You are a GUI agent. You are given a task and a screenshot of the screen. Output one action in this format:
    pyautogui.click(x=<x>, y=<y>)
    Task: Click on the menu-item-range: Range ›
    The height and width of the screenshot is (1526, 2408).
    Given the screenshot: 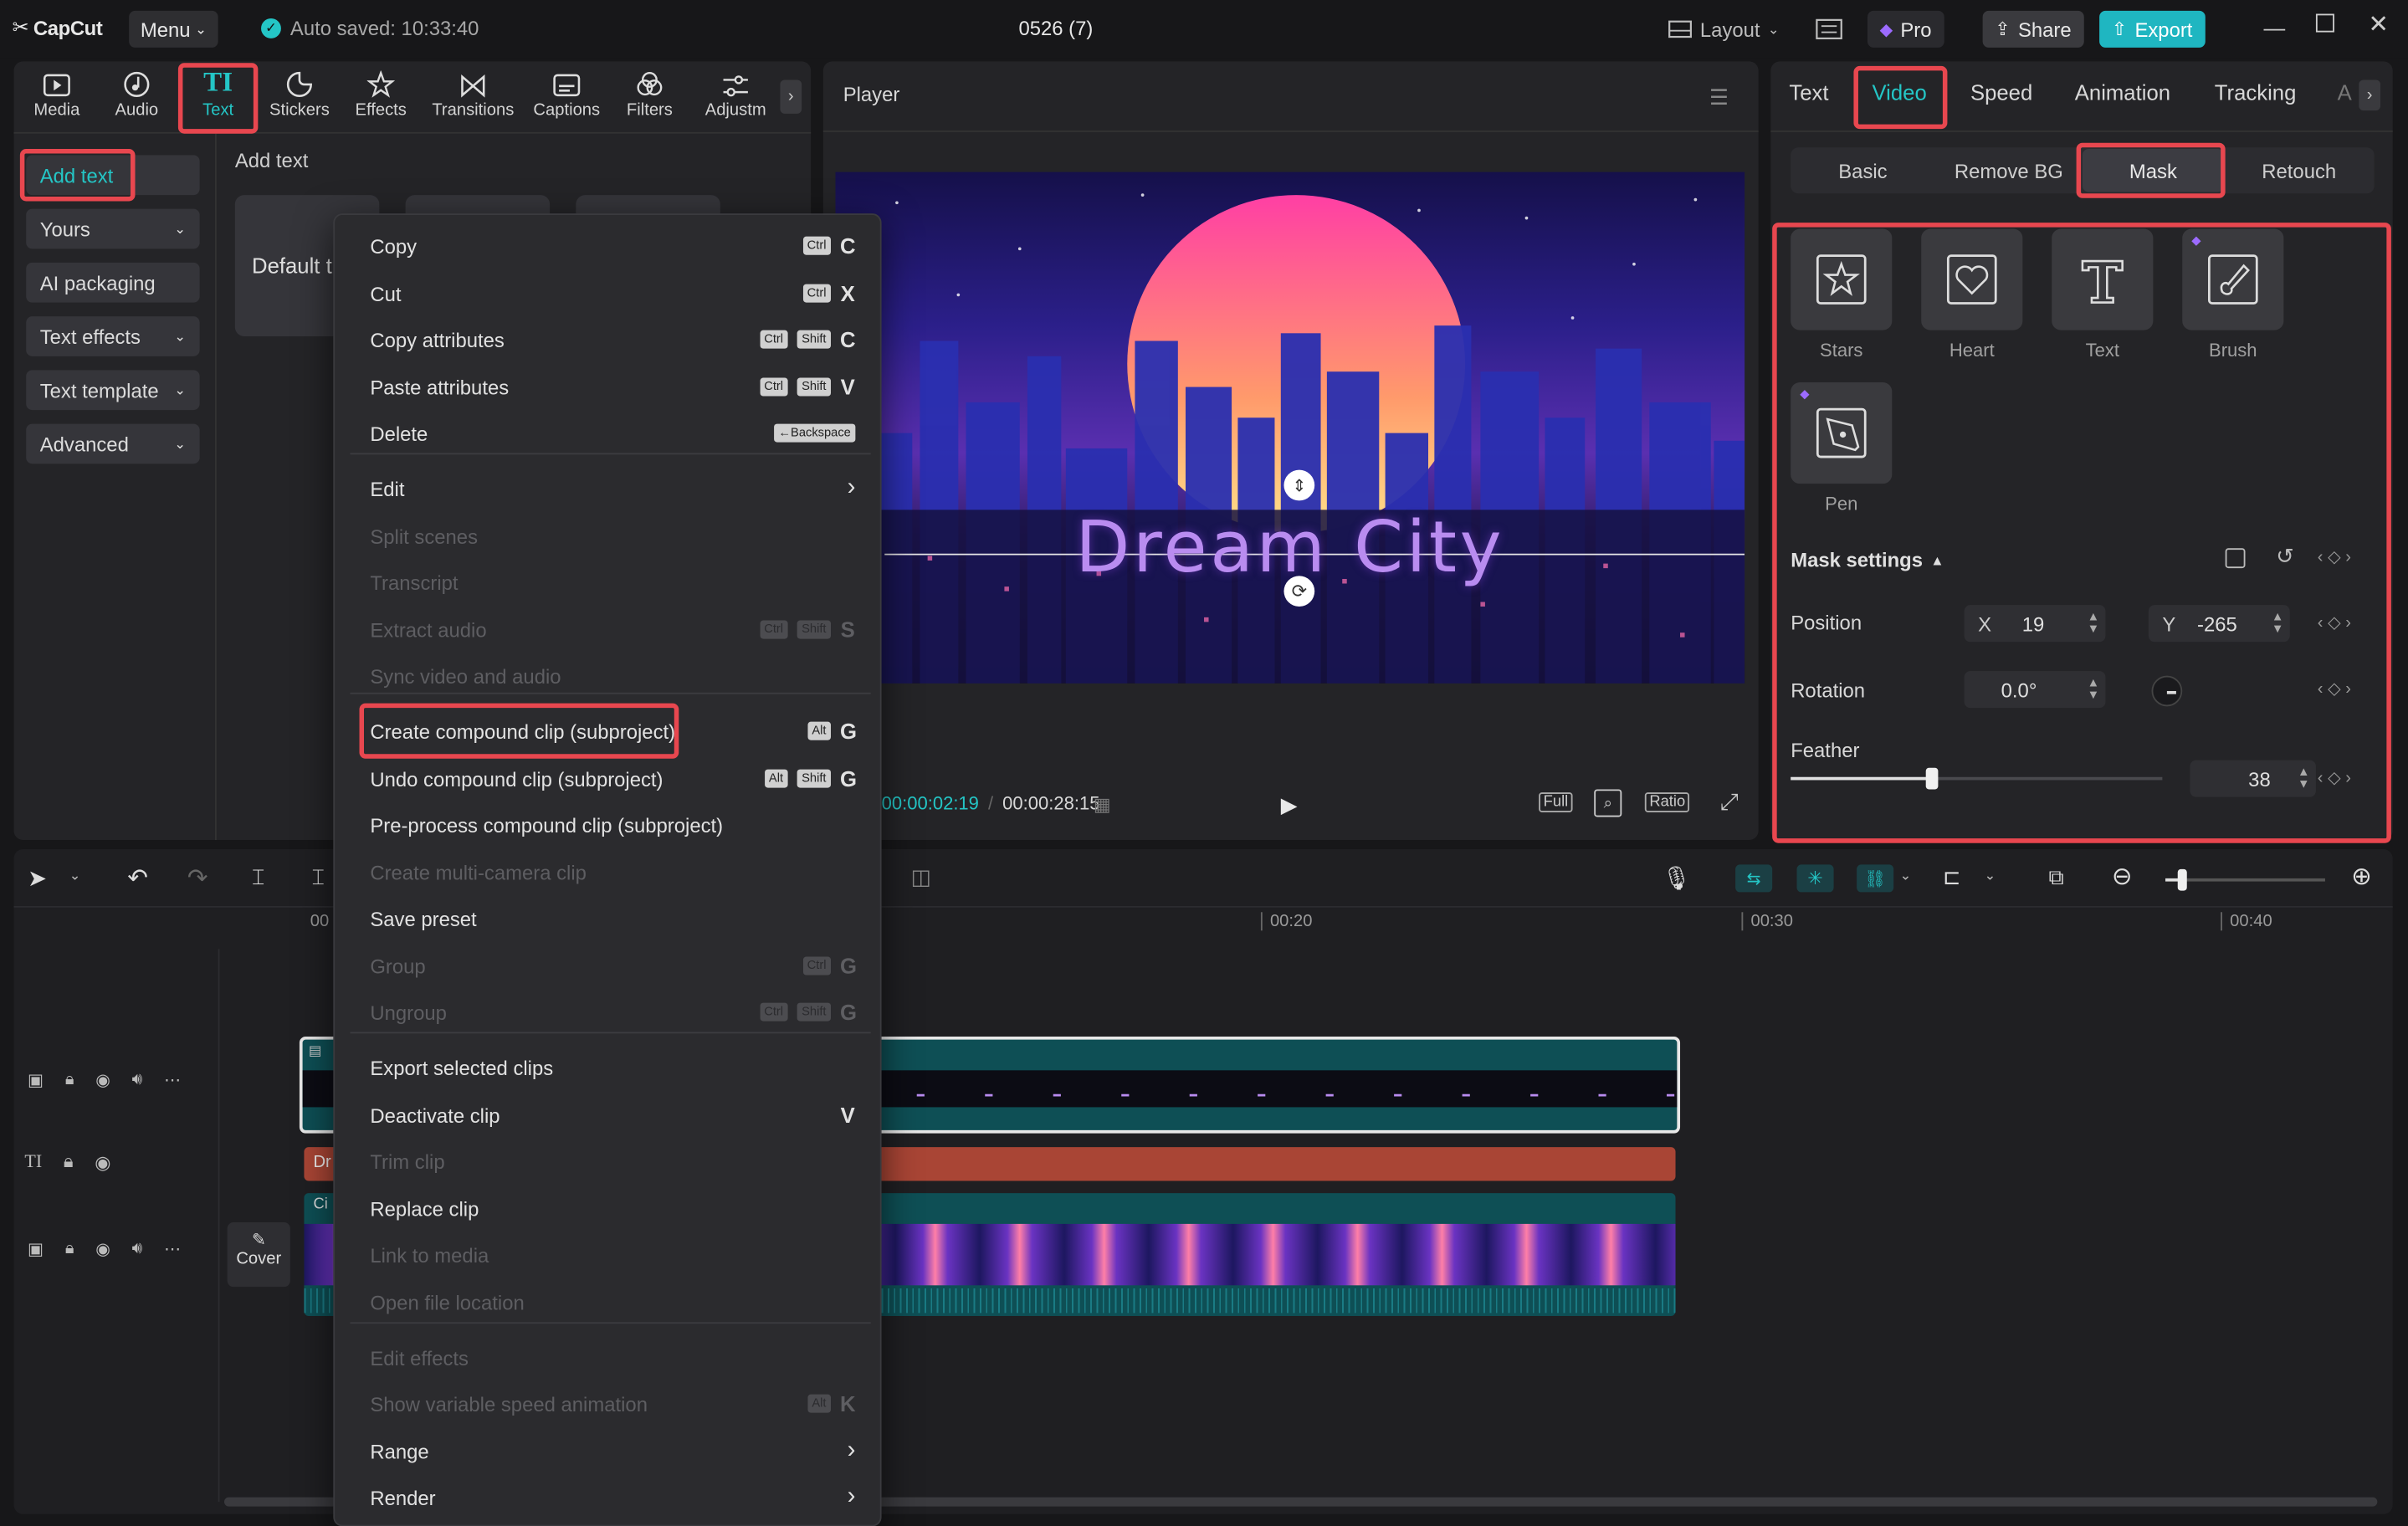 What is the action you would take?
    pyautogui.click(x=612, y=1450)
    